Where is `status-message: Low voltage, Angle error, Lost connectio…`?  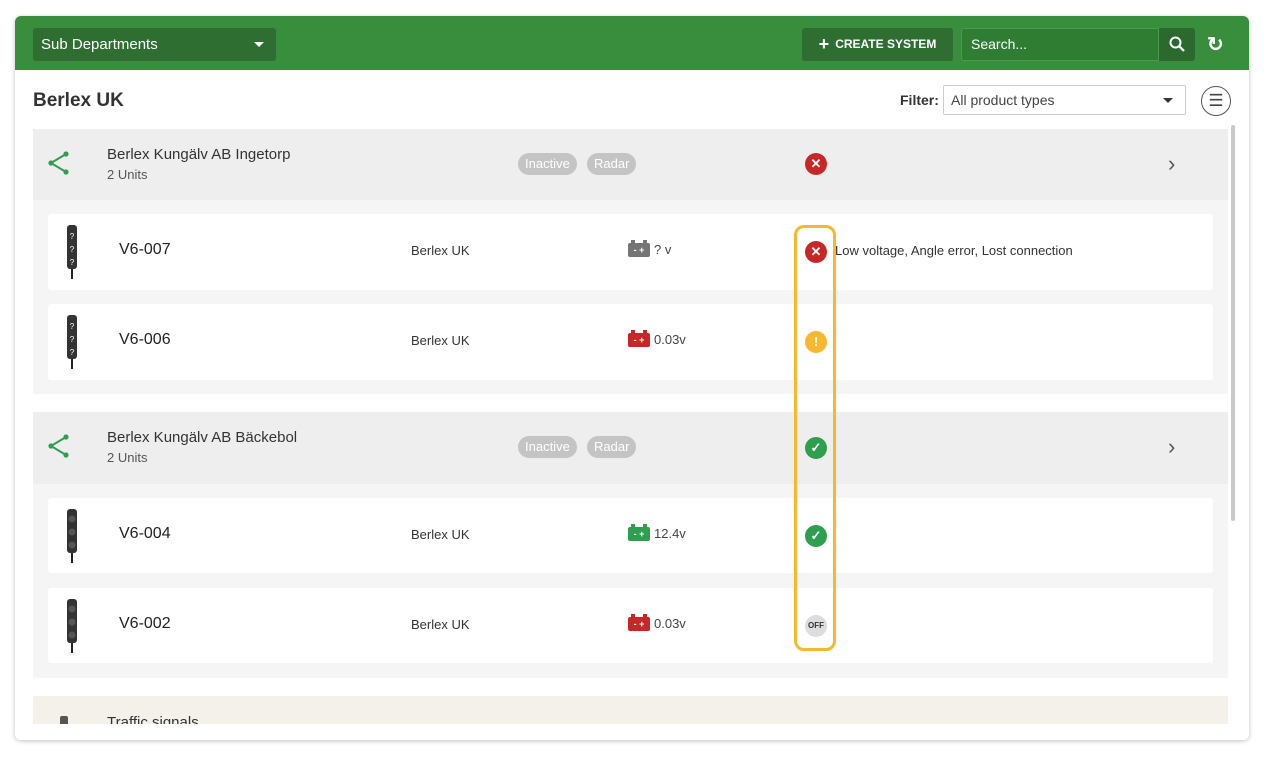 status-message: Low voltage, Angle error, Lost connectio… is located at coordinates (954, 250).